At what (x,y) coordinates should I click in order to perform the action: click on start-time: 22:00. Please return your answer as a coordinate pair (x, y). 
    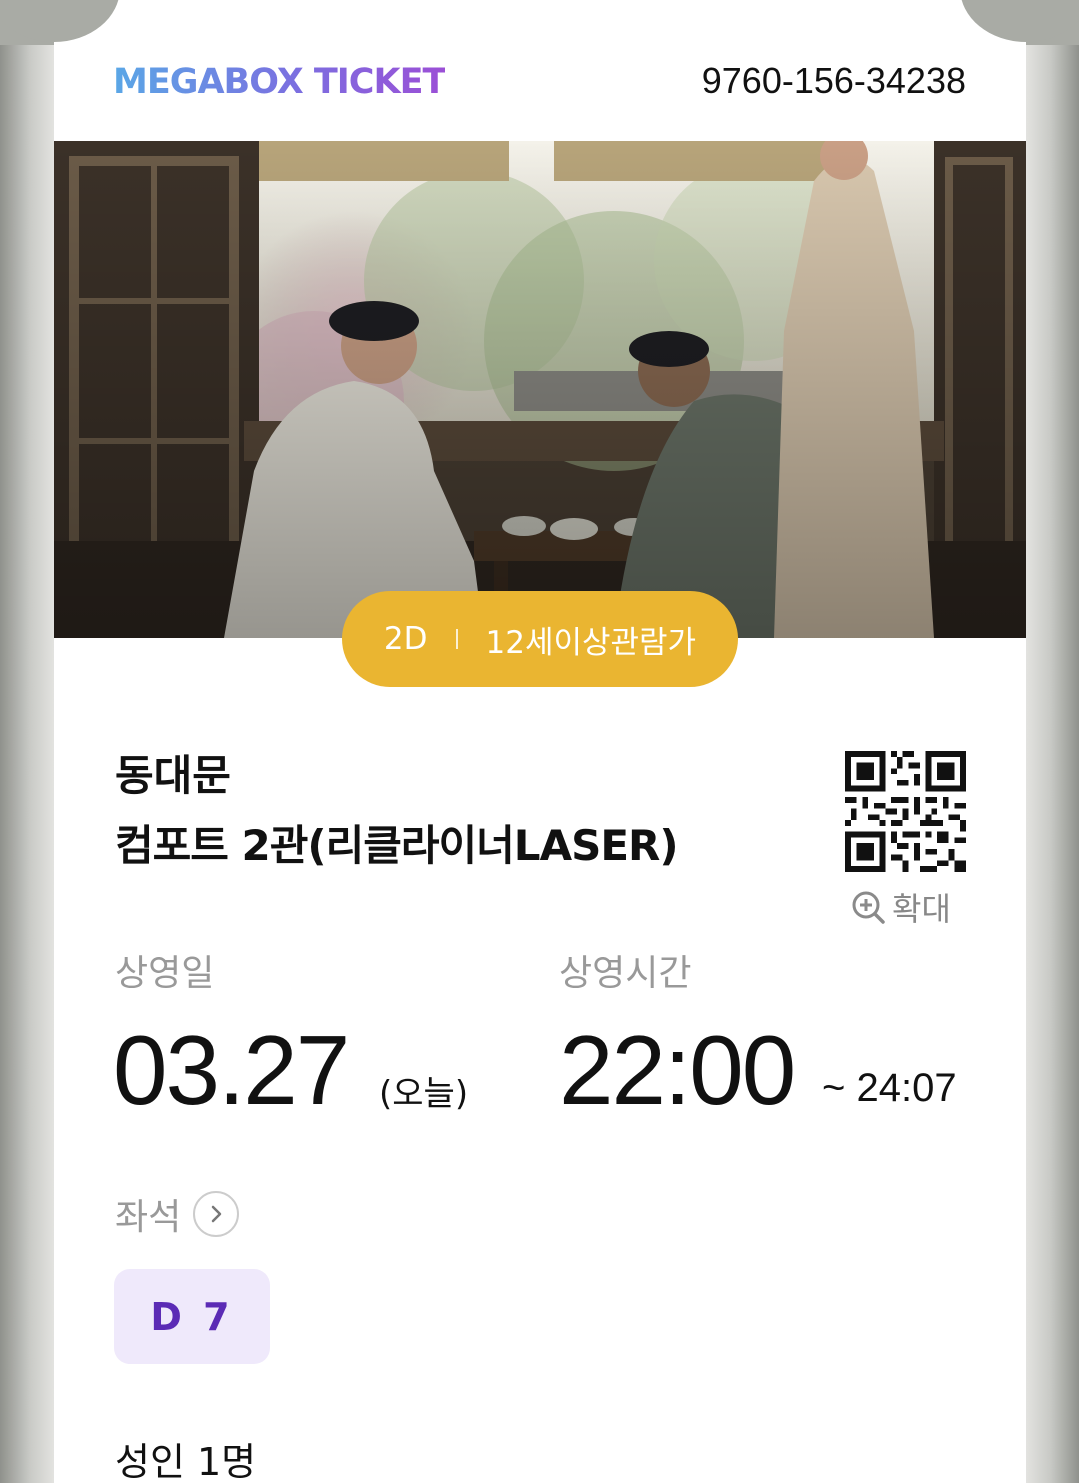
    Looking at the image, I should click on (677, 1070).